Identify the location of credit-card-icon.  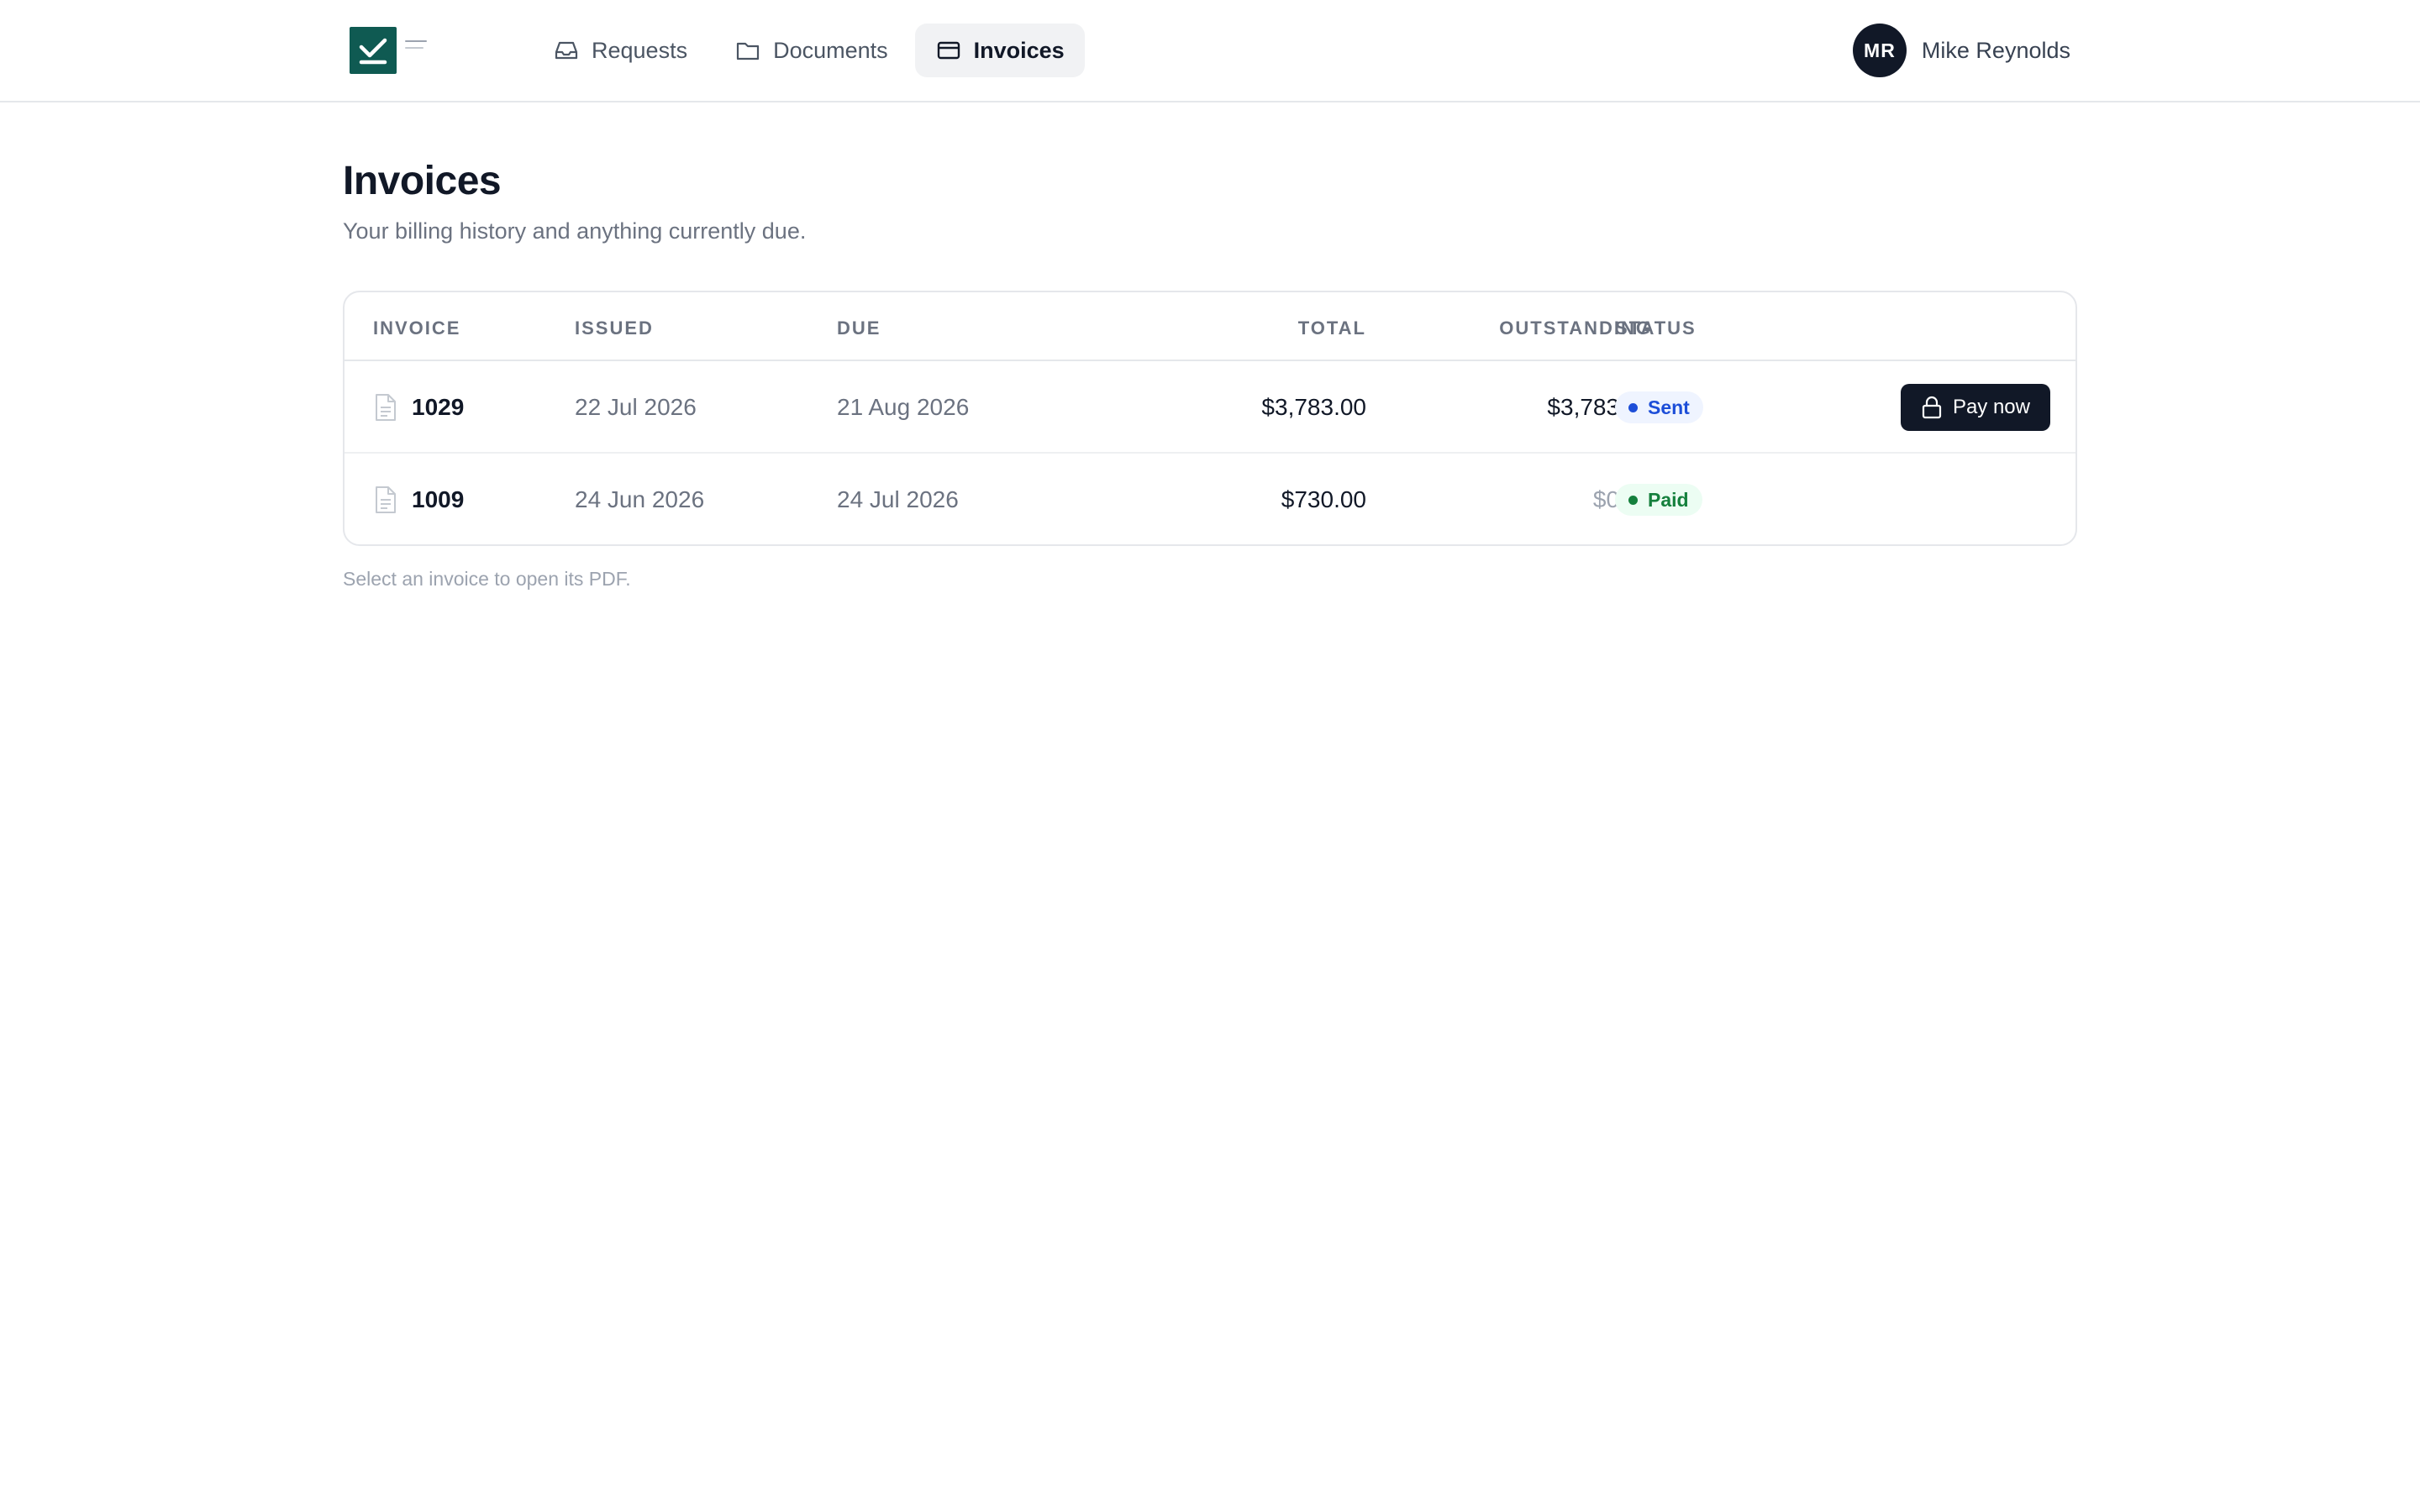
(948, 50).